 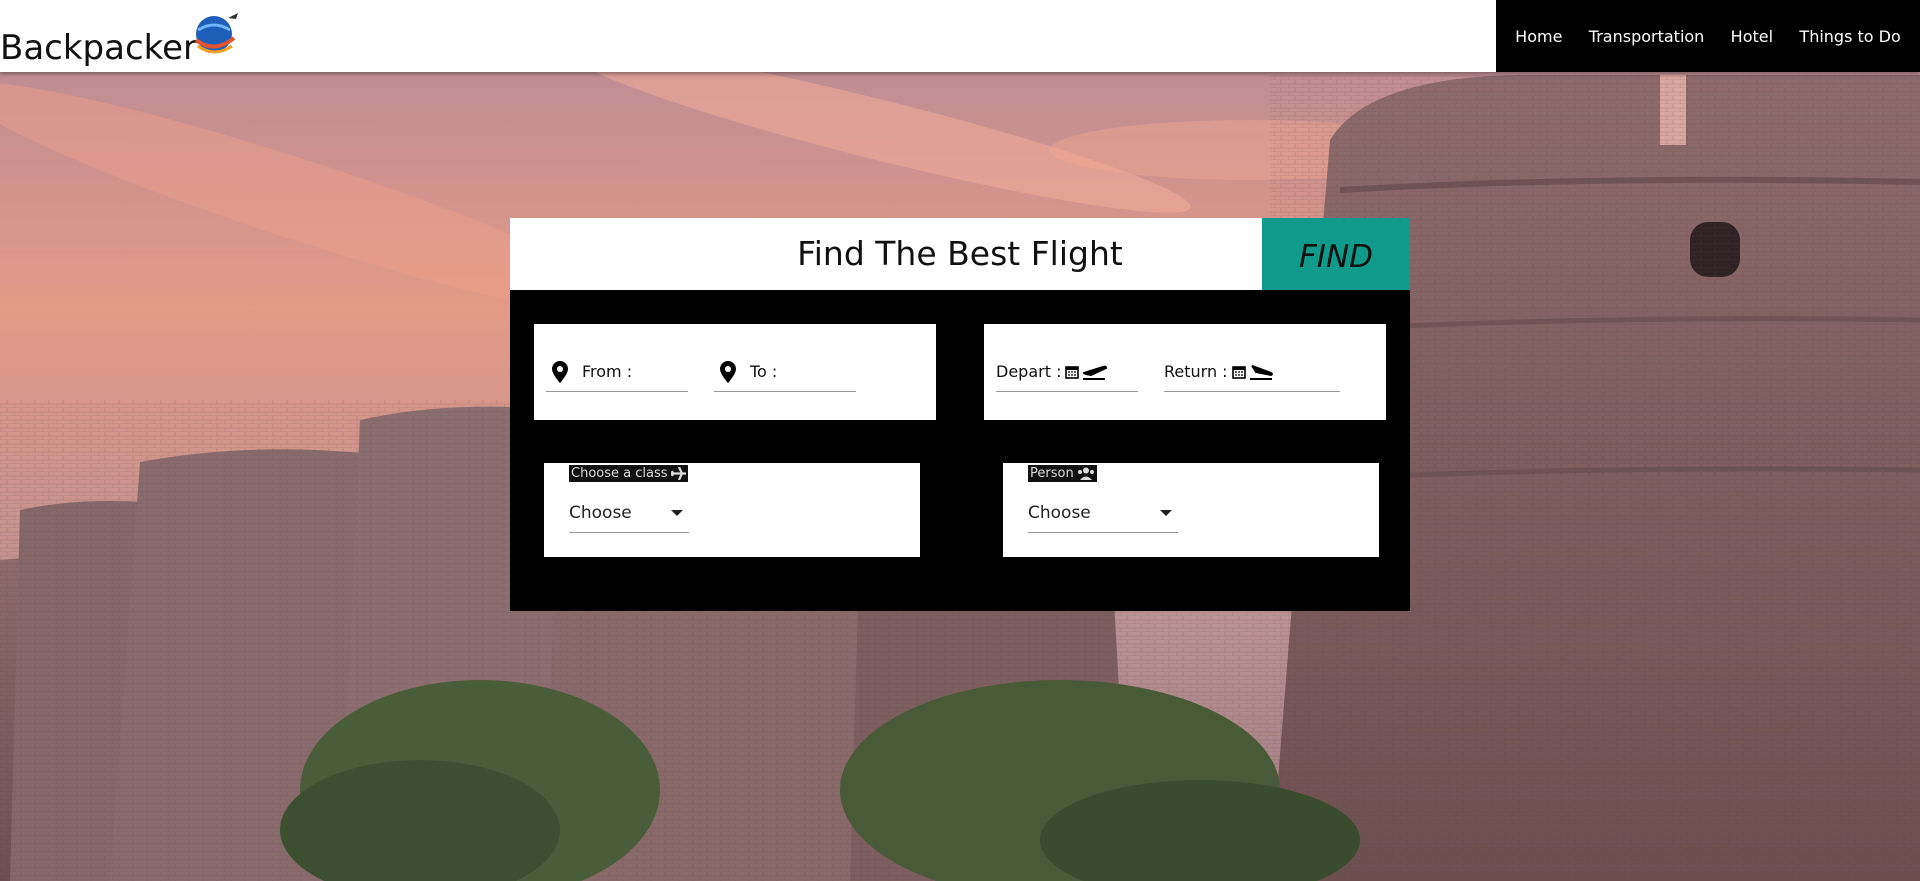 What do you see at coordinates (1029, 371) in the screenshot?
I see `depart-label: Depart :` at bounding box center [1029, 371].